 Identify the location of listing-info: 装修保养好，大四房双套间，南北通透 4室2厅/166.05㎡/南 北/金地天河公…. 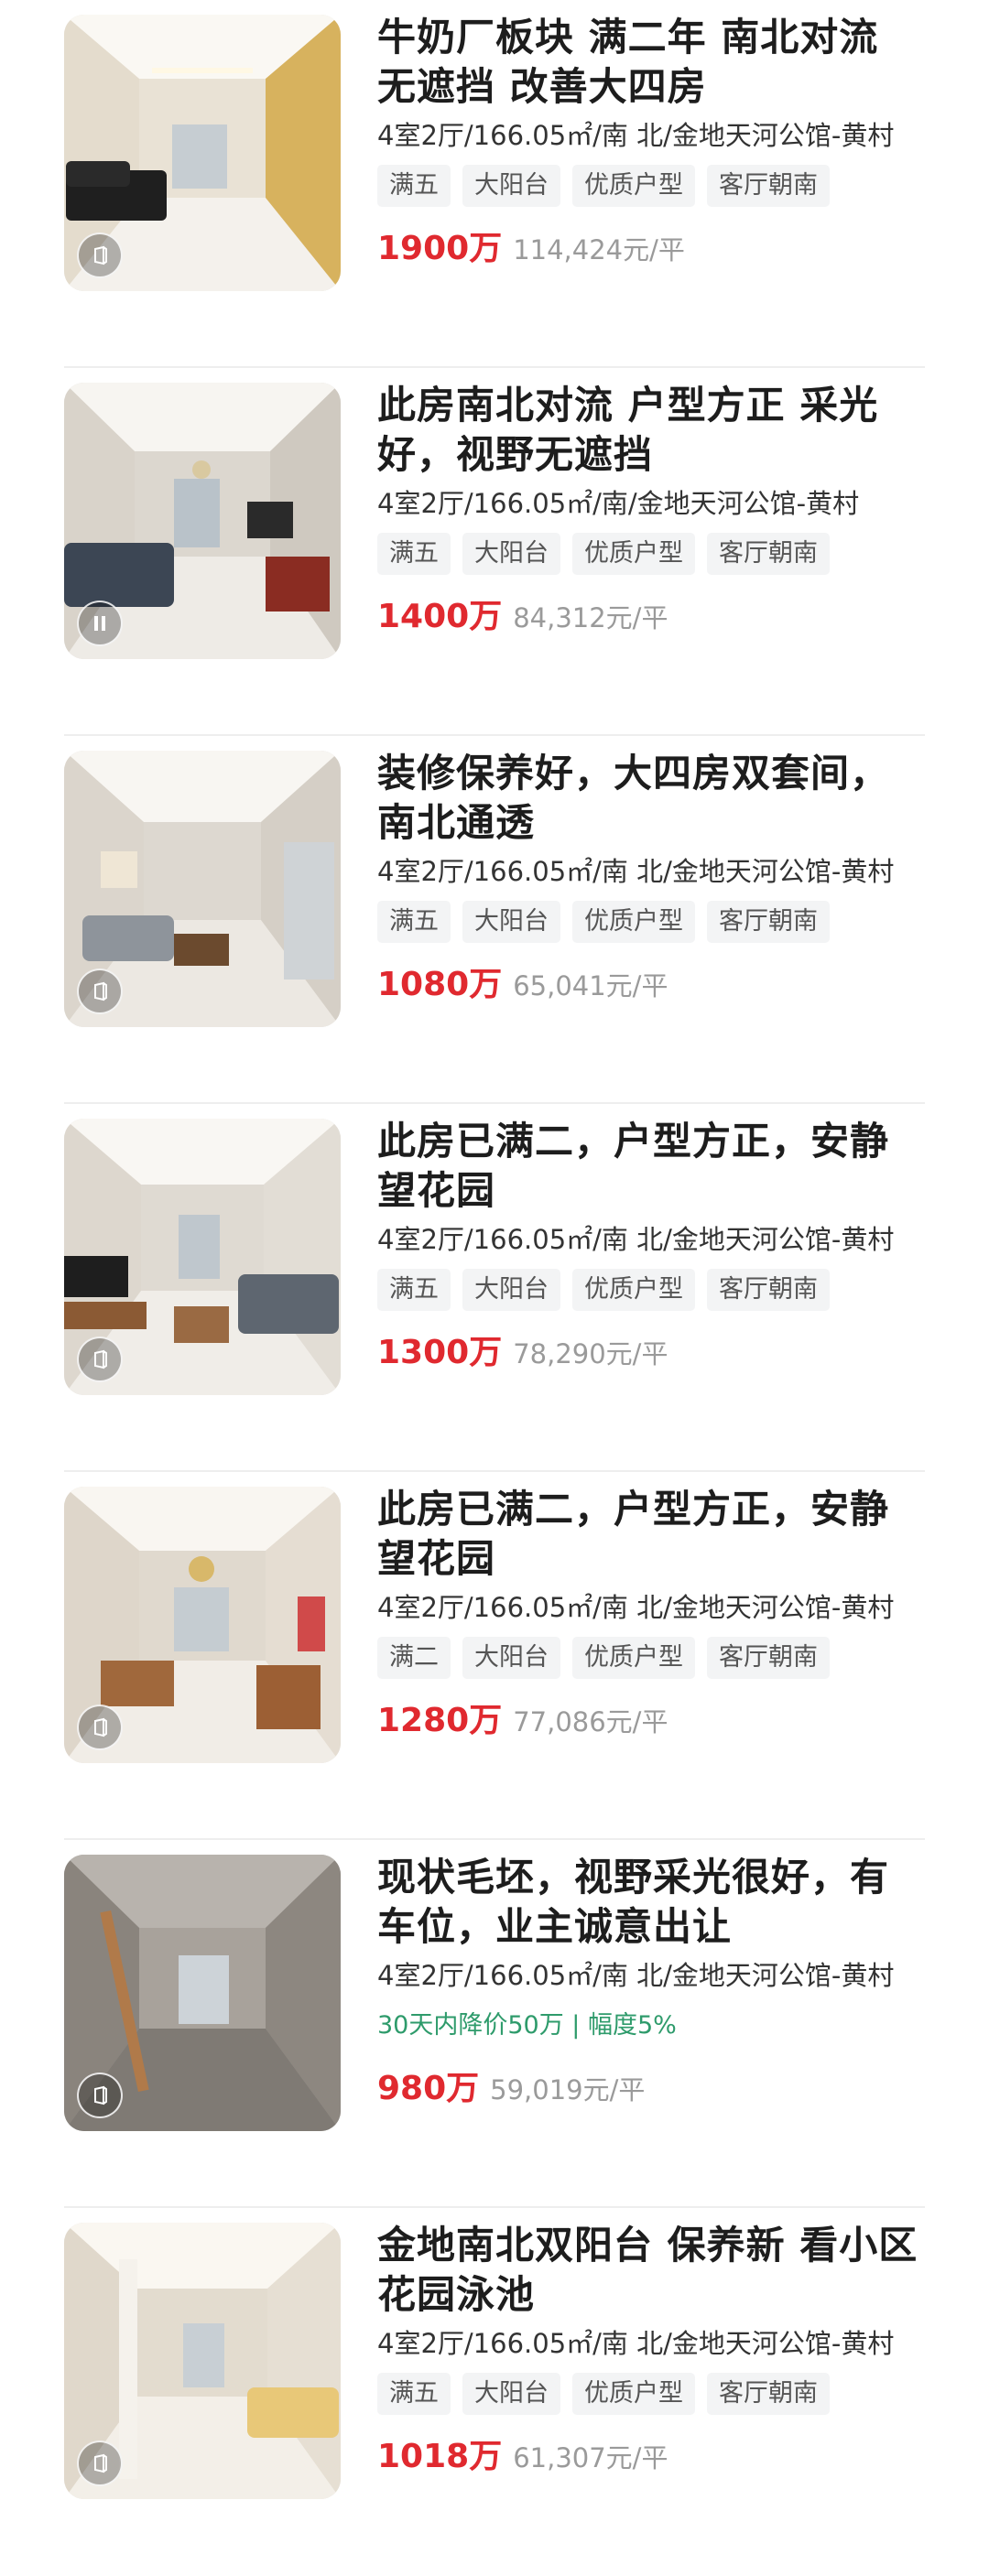
(651, 877).